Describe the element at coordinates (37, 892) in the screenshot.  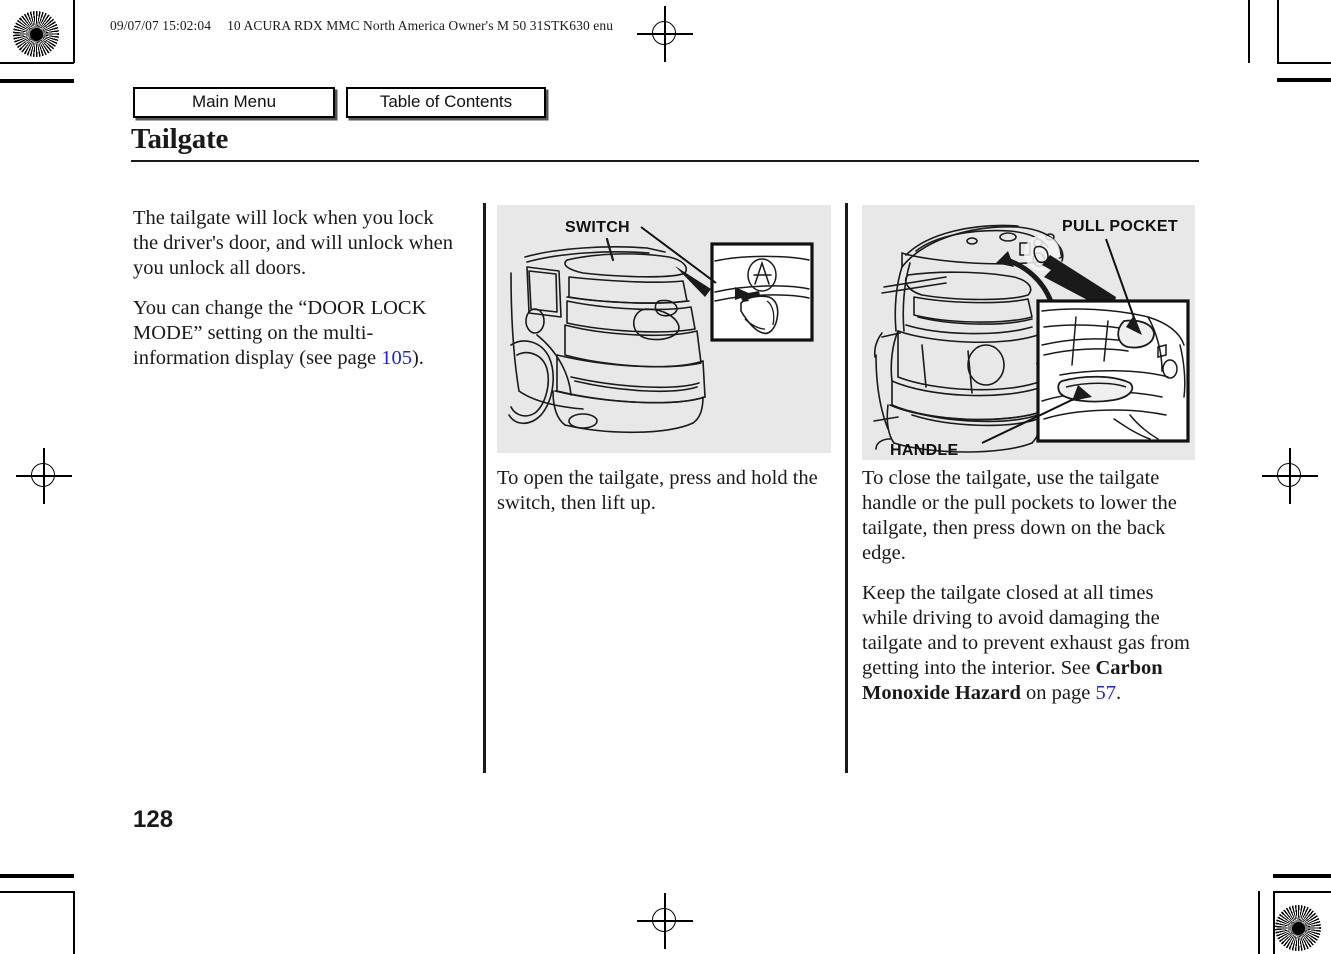
I see `crop-mark-bottom-left-horizontal` at that location.